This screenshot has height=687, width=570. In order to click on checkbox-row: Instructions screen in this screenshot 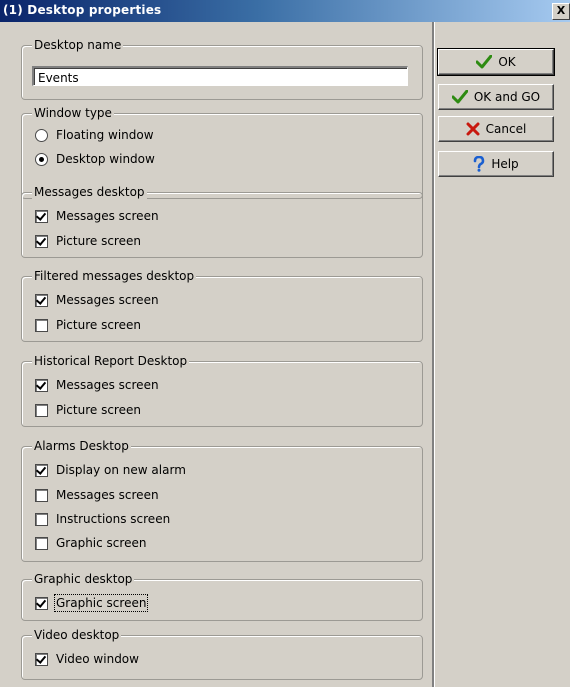, I will do `click(102, 519)`.